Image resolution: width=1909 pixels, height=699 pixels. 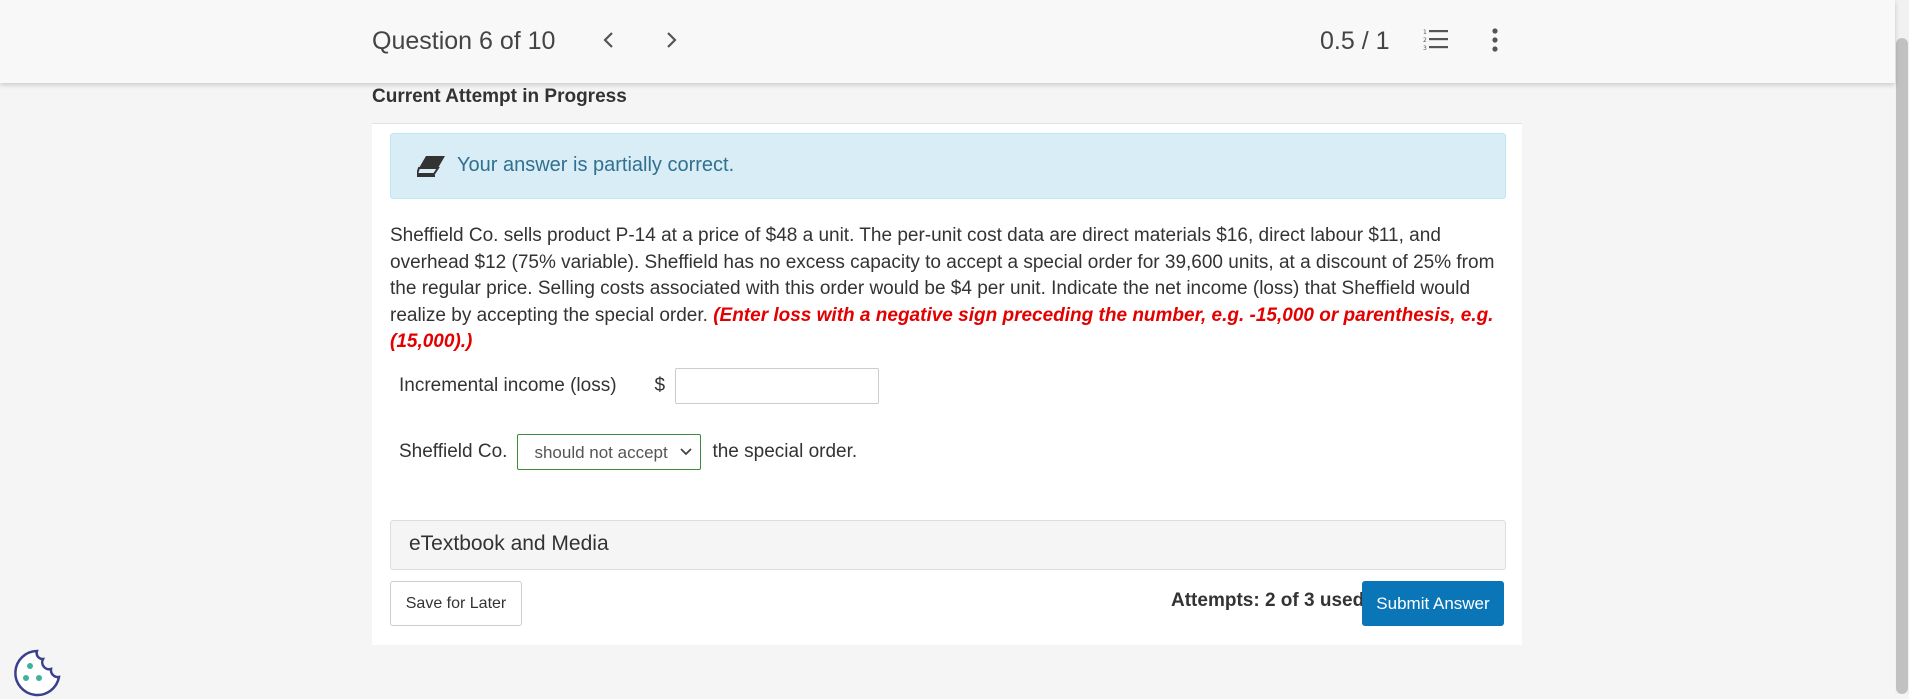 What do you see at coordinates (777, 386) in the screenshot?
I see `incremental-income-input` at bounding box center [777, 386].